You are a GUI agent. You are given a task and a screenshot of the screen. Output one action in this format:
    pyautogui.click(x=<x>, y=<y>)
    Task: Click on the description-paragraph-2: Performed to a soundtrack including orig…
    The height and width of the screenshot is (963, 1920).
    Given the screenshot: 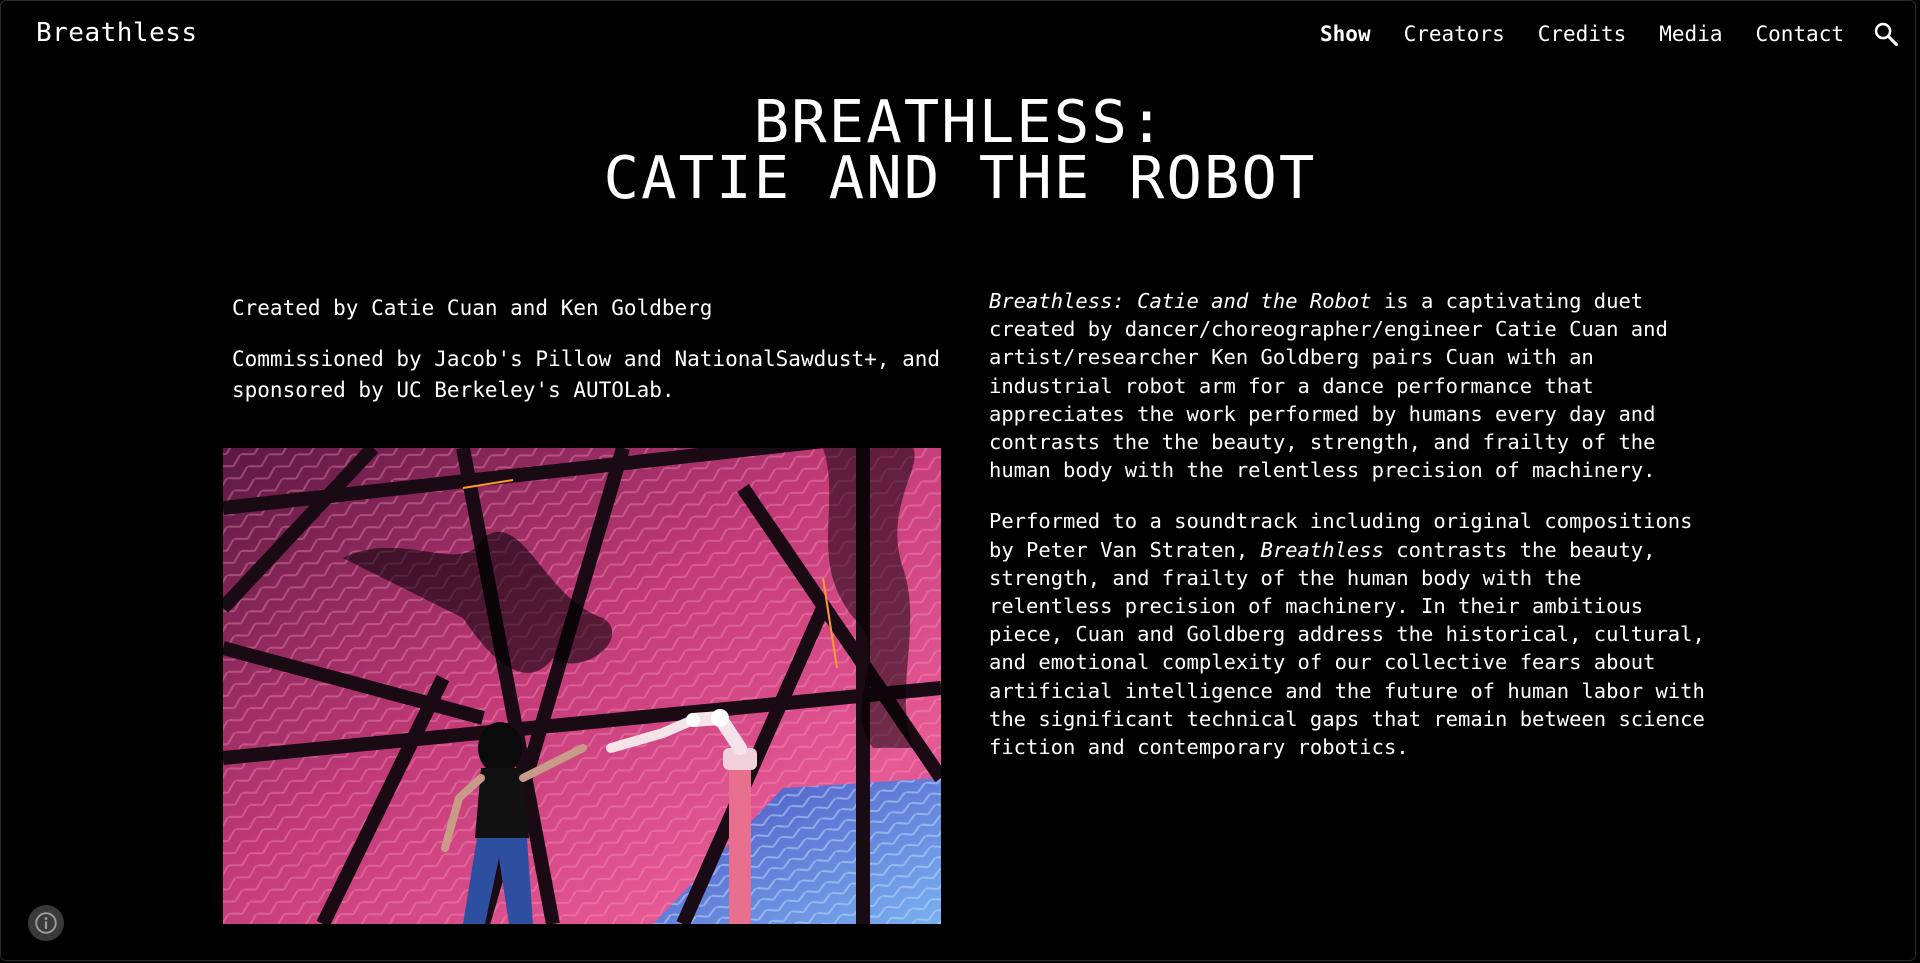 What is the action you would take?
    pyautogui.click(x=1349, y=634)
    